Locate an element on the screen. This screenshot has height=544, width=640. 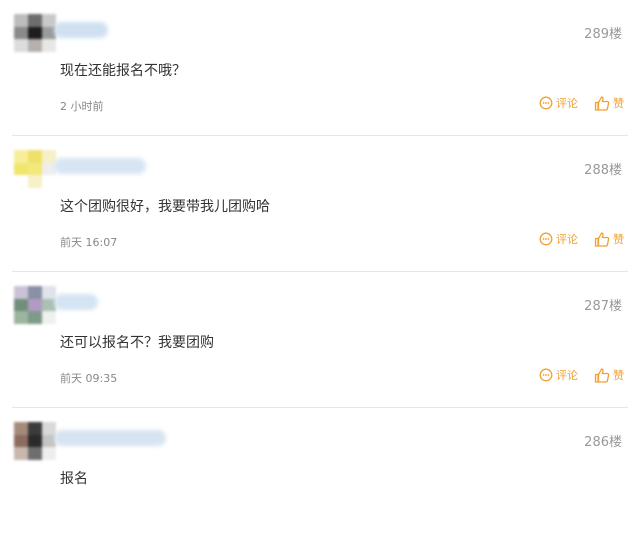
timestamp: 前天 16:07 is located at coordinates (89, 242).